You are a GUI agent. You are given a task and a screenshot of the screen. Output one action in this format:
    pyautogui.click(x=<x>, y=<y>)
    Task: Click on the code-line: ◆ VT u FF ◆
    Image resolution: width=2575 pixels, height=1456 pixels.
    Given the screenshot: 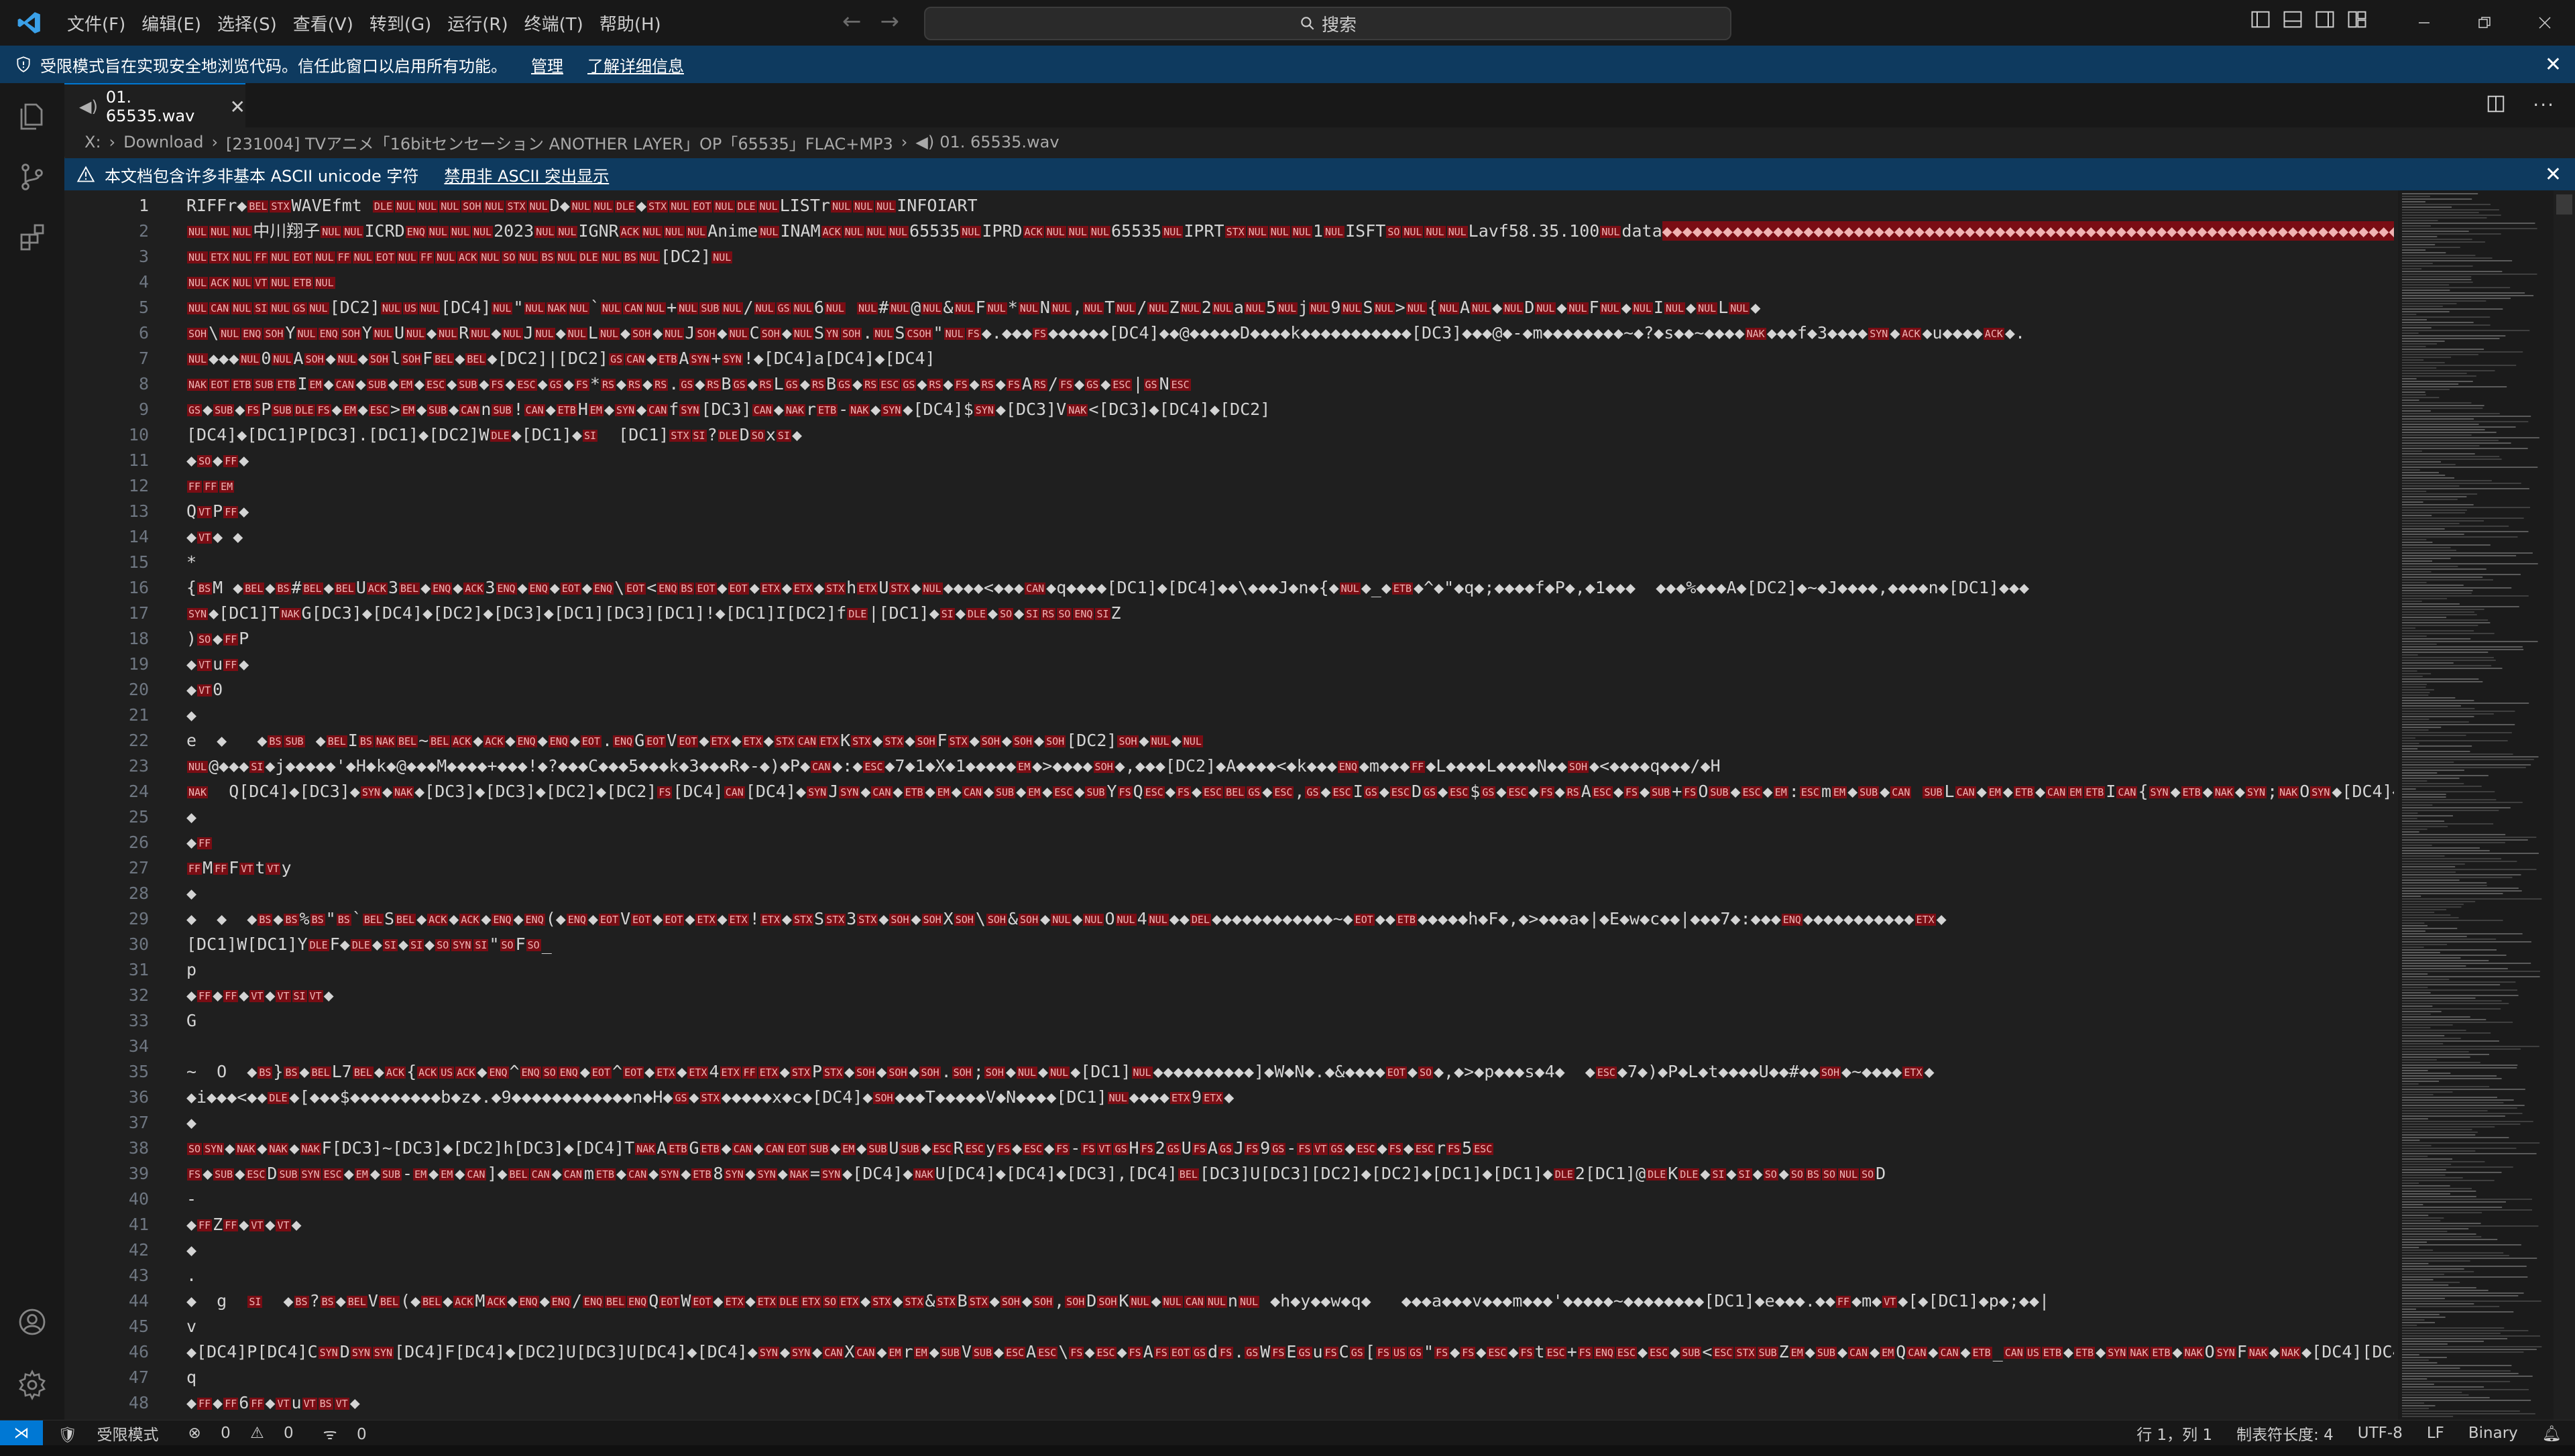 What is the action you would take?
    pyautogui.click(x=1290, y=664)
    